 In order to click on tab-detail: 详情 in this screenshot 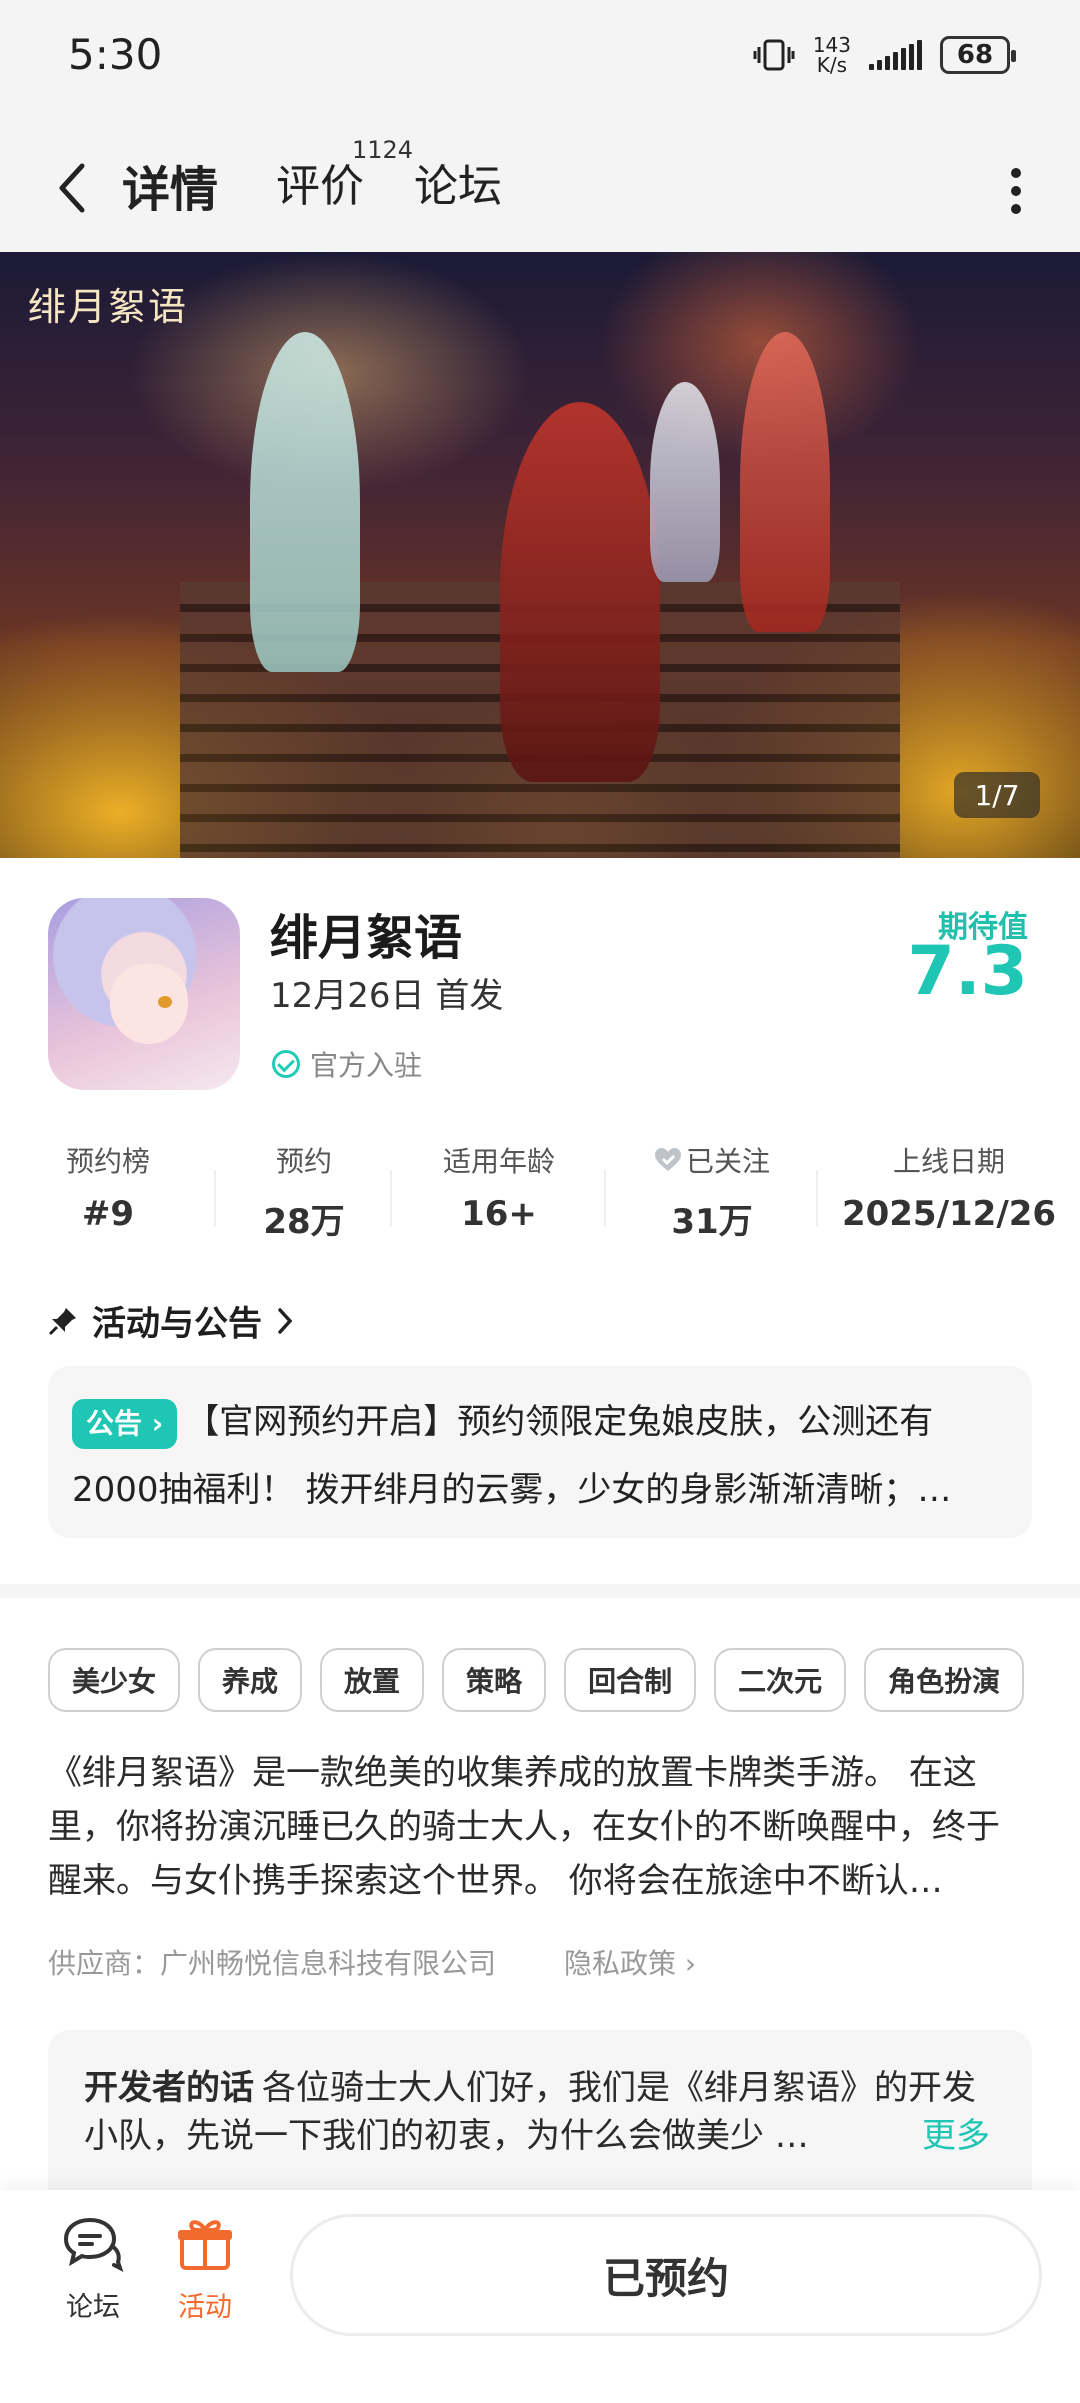, I will do `click(170, 185)`.